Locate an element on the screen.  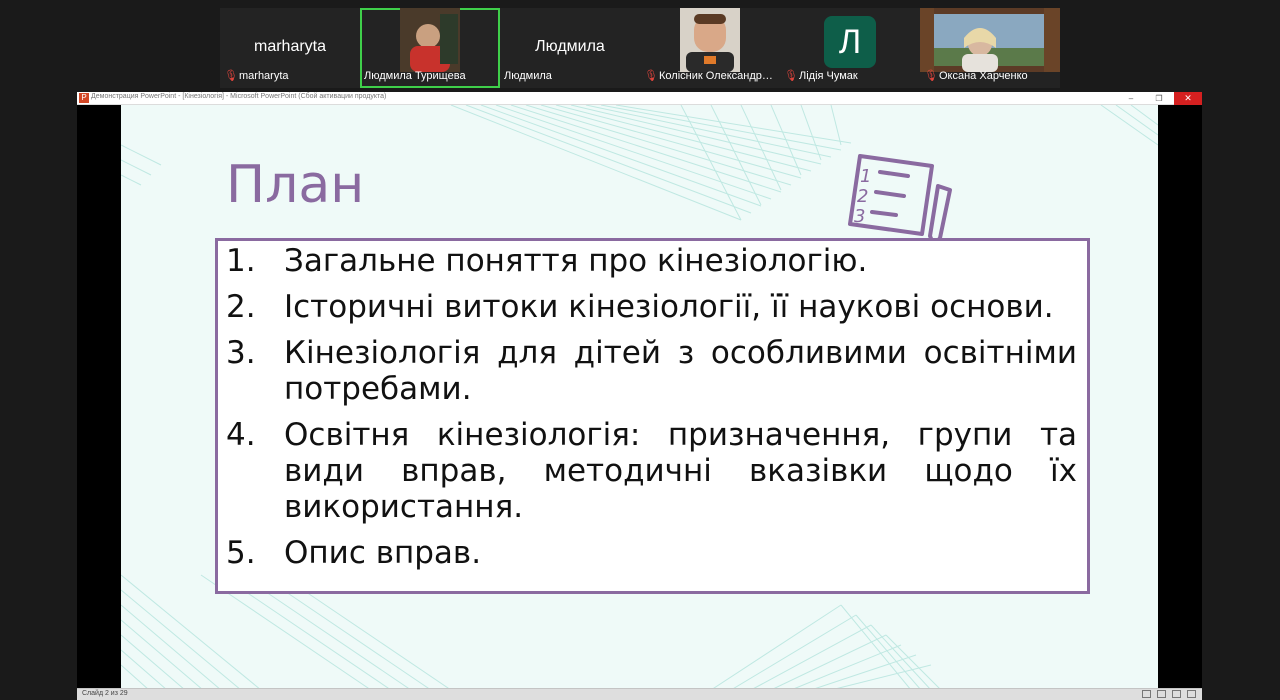
list-item: 1. Загальне поняття про кінезіологію. is located at coordinates (651, 261).